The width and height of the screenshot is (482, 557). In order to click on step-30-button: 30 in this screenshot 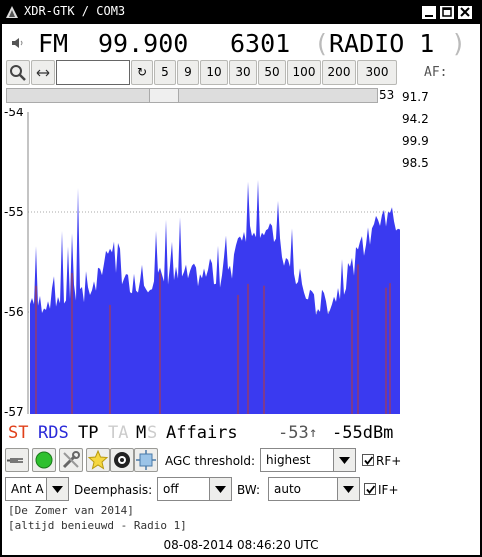, I will do `click(243, 72)`.